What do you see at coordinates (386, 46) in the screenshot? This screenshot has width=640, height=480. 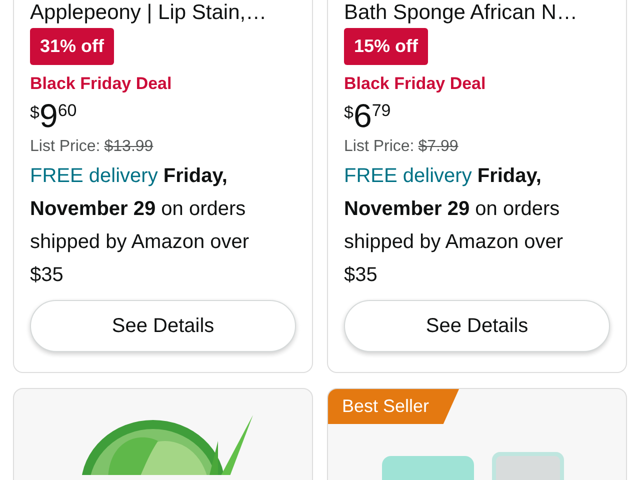 I see `discount-badge: 15% off` at bounding box center [386, 46].